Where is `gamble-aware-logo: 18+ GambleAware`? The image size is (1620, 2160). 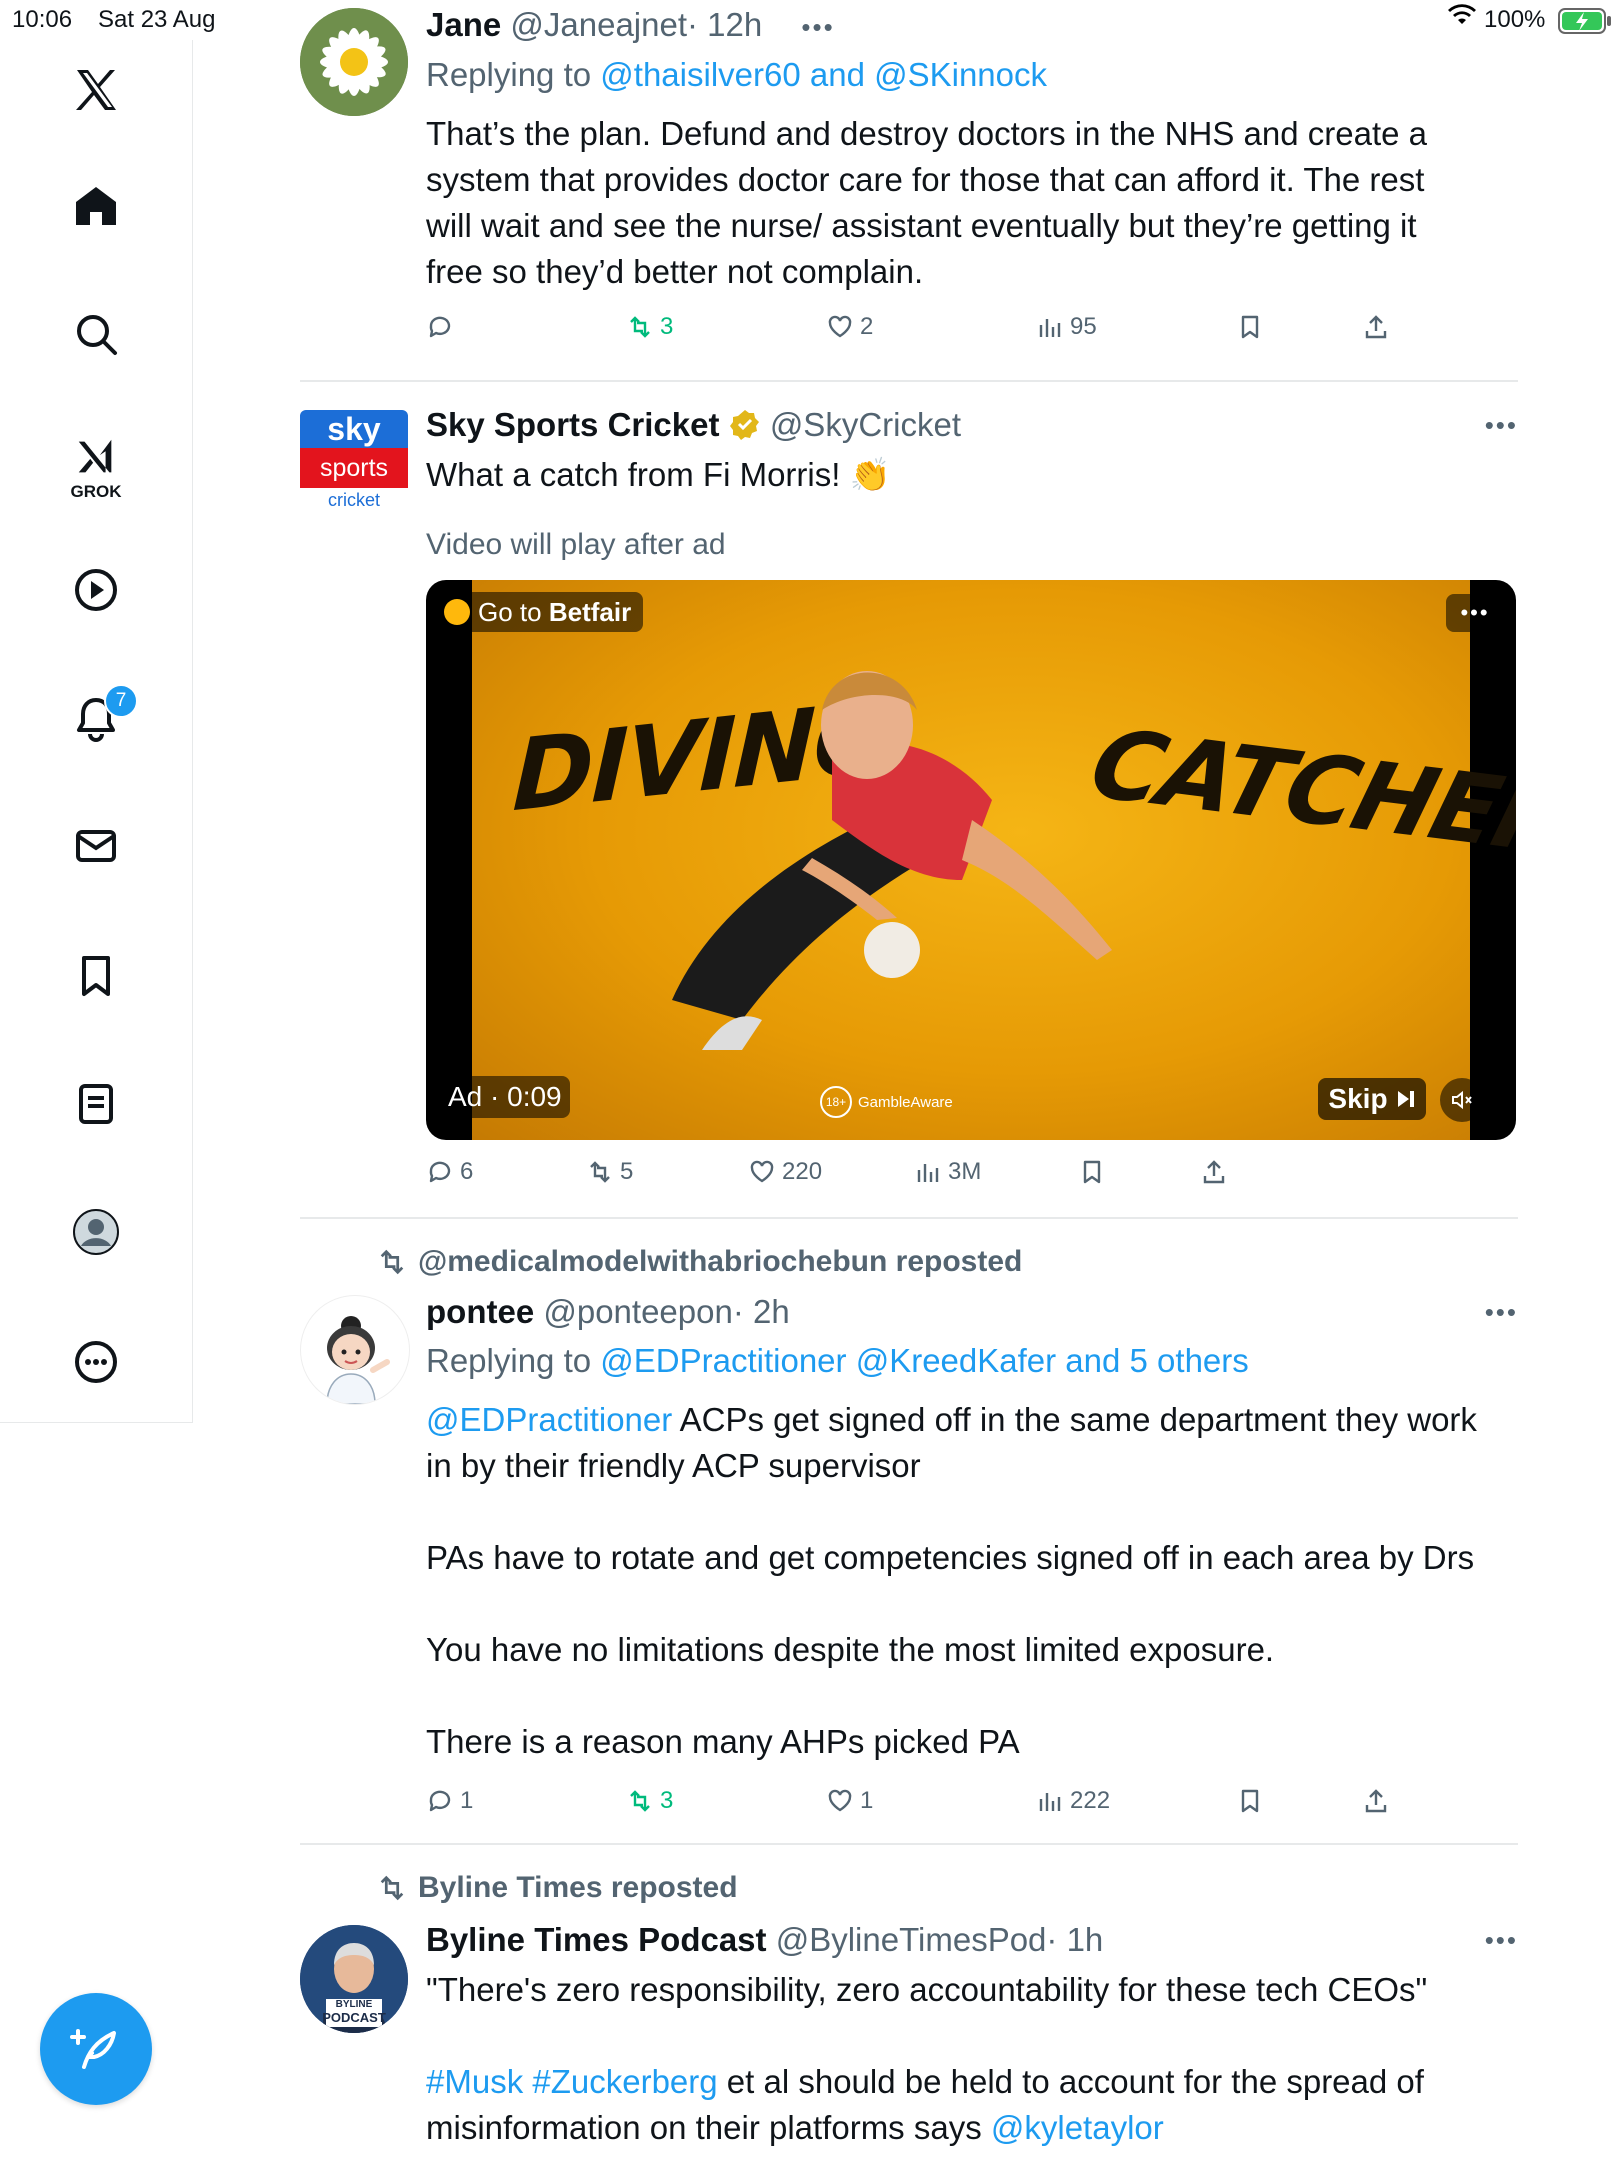 gamble-aware-logo: 18+ GambleAware is located at coordinates (886, 1102).